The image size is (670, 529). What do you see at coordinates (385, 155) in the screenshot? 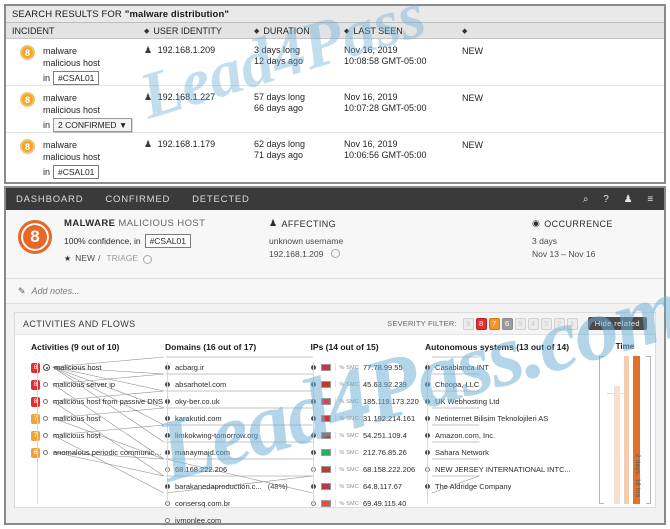
I see `last-seen-time: 10:06:56 GMT-05:00` at bounding box center [385, 155].